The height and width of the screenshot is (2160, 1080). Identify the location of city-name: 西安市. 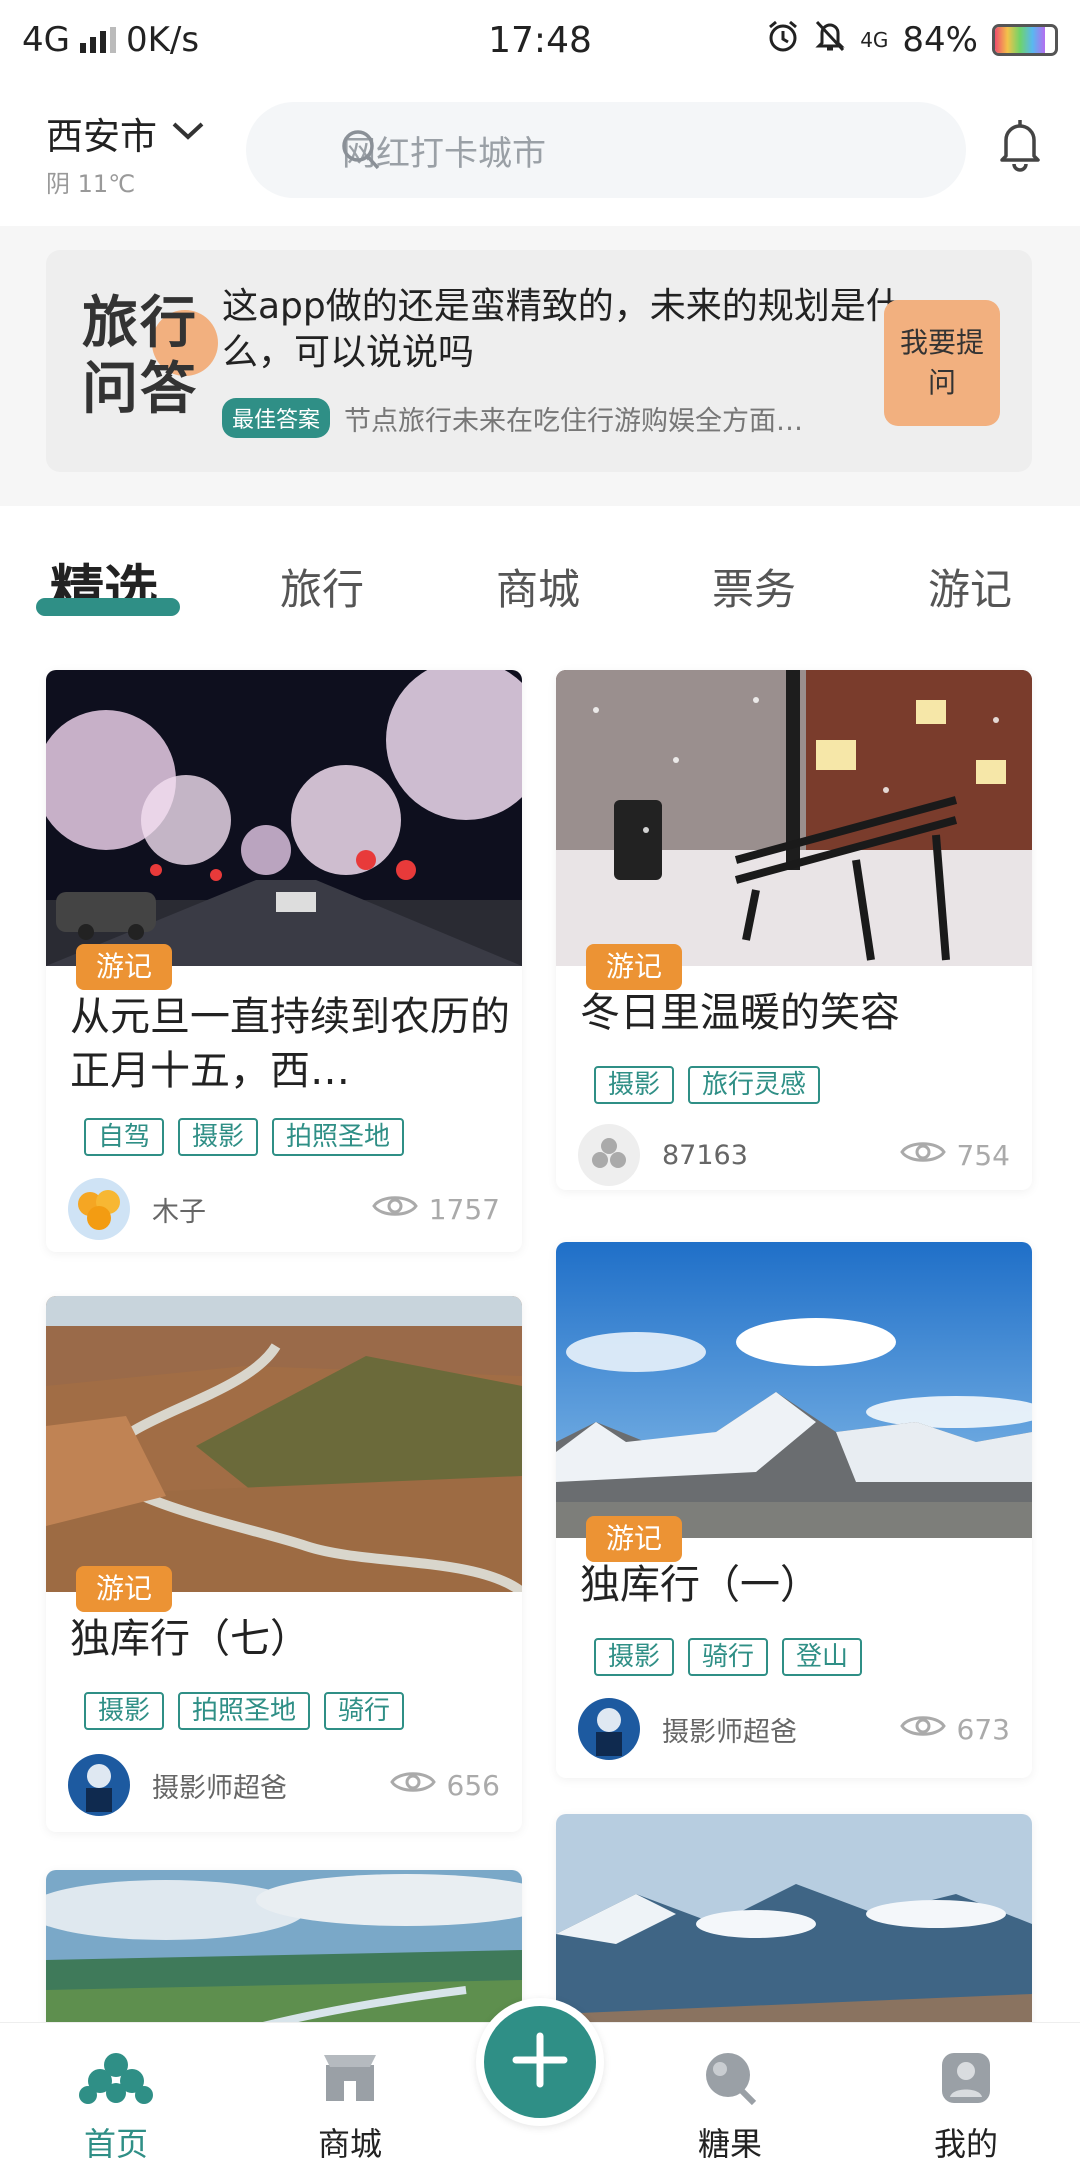
(101, 136).